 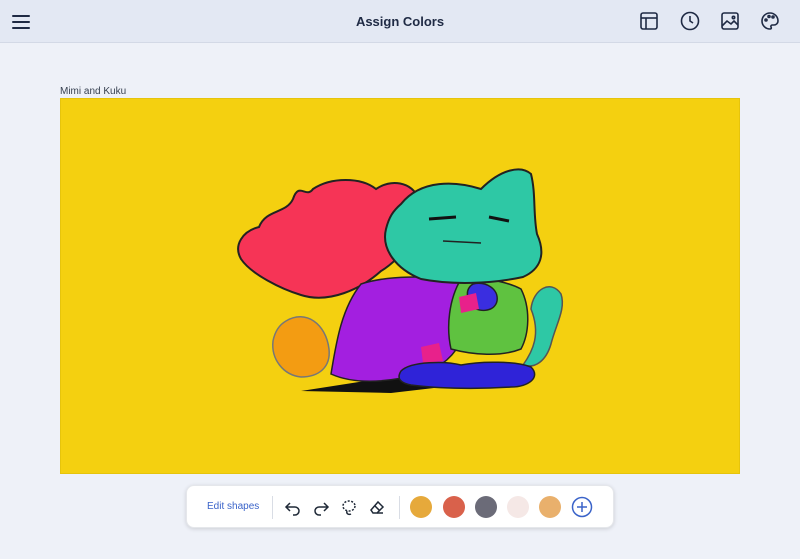 I want to click on cyan-tail-shape, so click(x=542, y=326).